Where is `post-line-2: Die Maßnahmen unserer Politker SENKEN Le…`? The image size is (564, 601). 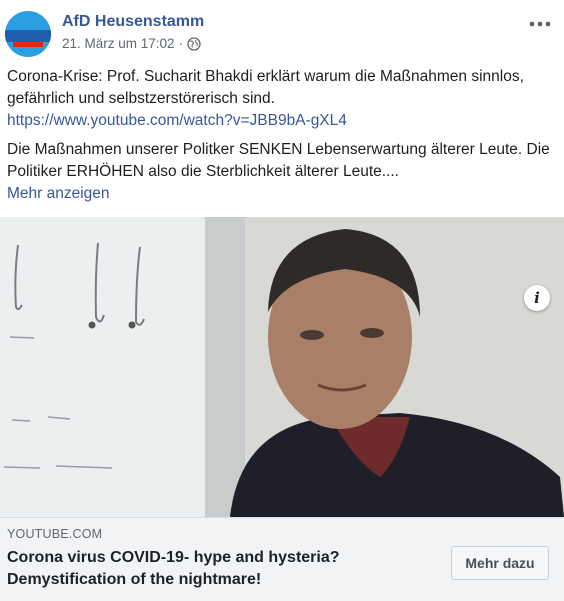 post-line-2: Die Maßnahmen unserer Politker SENKEN Le… is located at coordinates (278, 160).